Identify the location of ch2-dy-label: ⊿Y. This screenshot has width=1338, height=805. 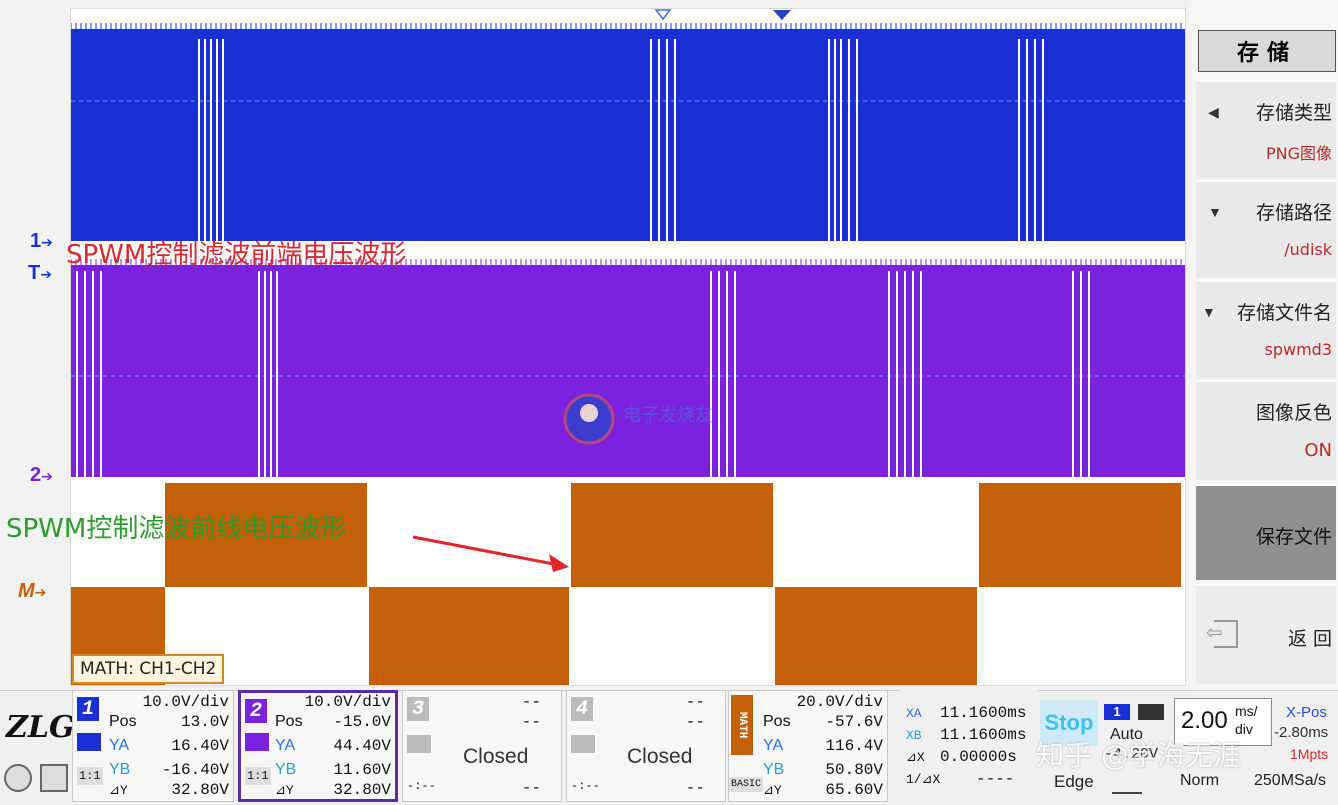
(284, 790).